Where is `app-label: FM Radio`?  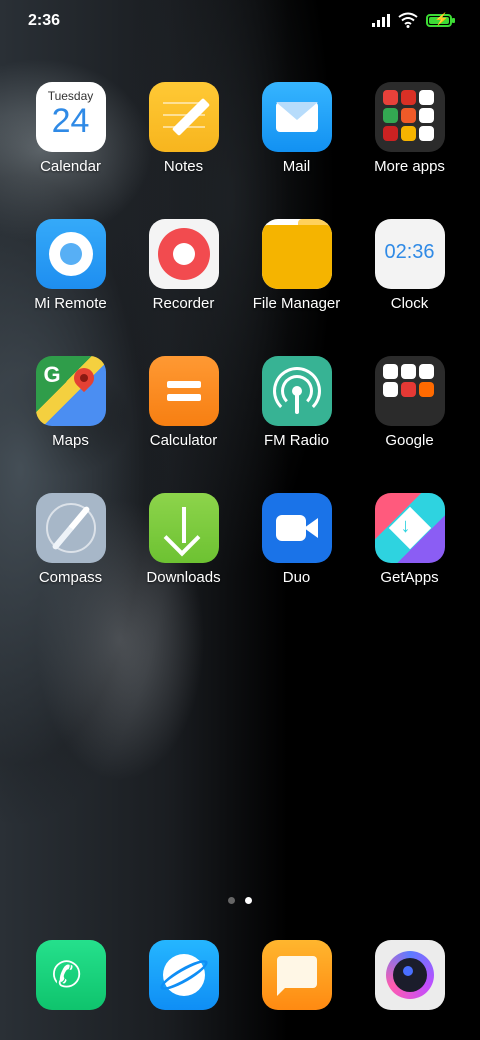 app-label: FM Radio is located at coordinates (296, 440).